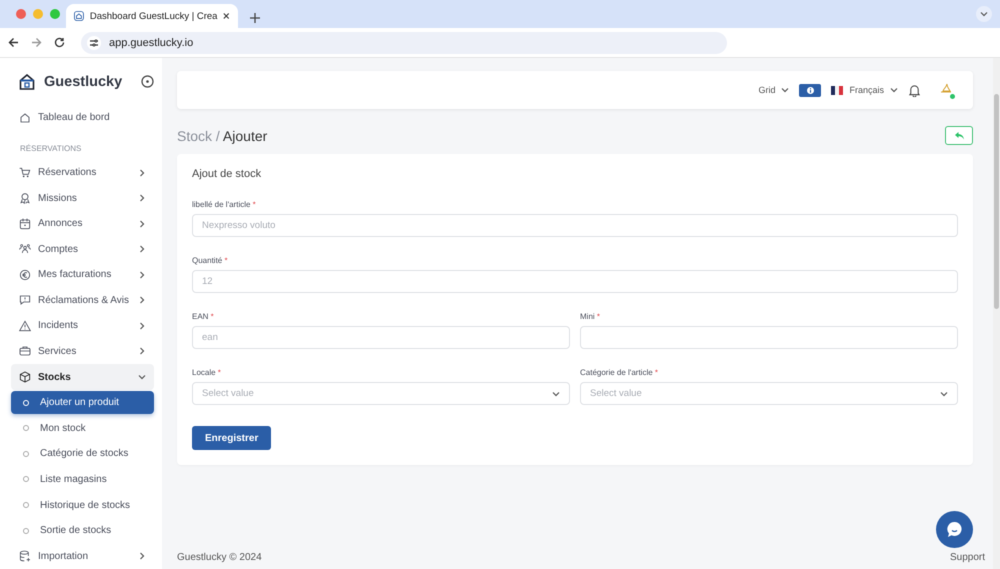 This screenshot has height=569, width=1000. I want to click on site-settings-icon, so click(94, 43).